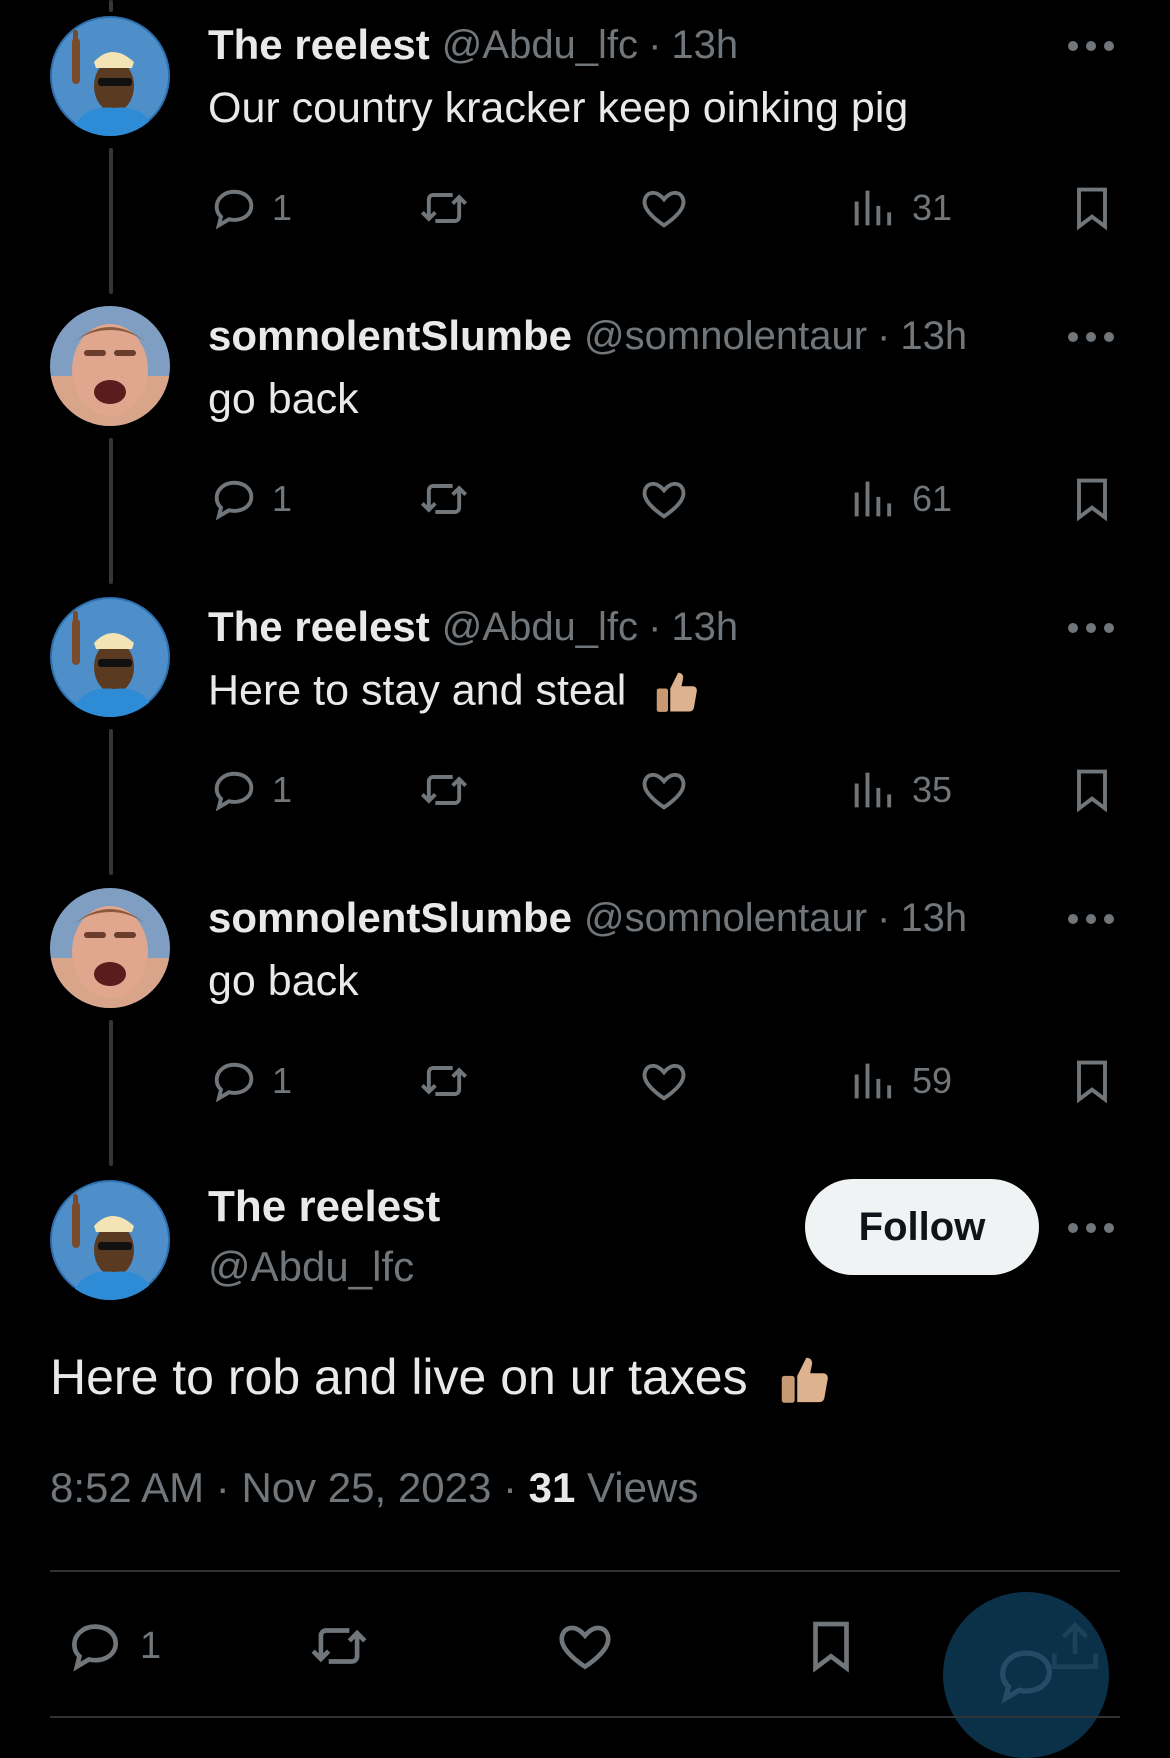  I want to click on views-button: 61, so click(900, 499).